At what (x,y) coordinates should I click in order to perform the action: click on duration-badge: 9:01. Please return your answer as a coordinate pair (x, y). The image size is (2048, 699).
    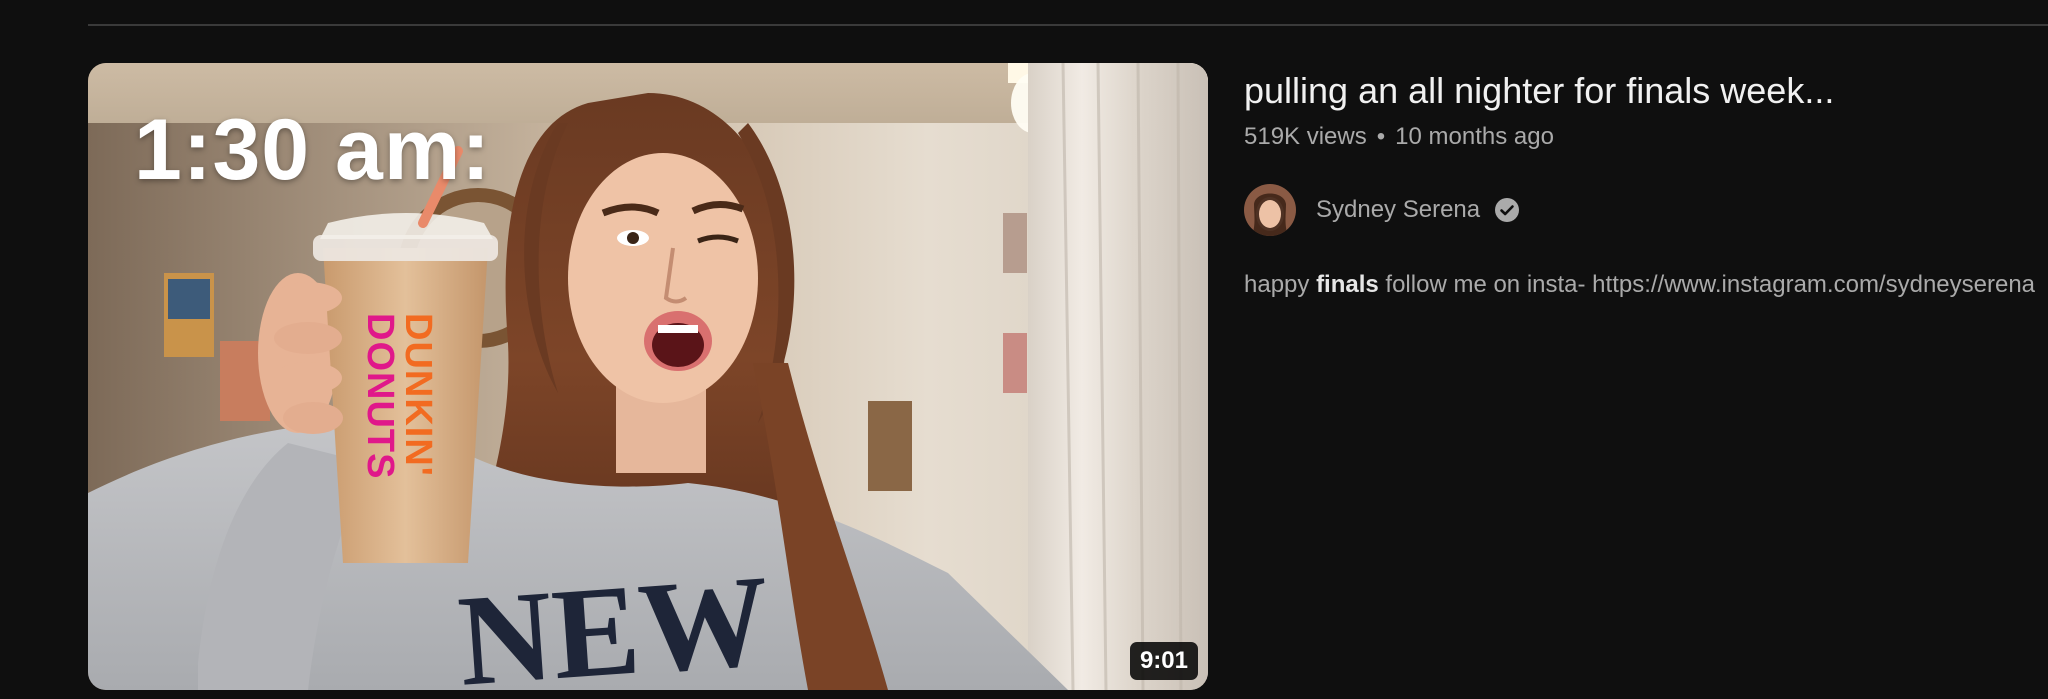
    Looking at the image, I should click on (1163, 661).